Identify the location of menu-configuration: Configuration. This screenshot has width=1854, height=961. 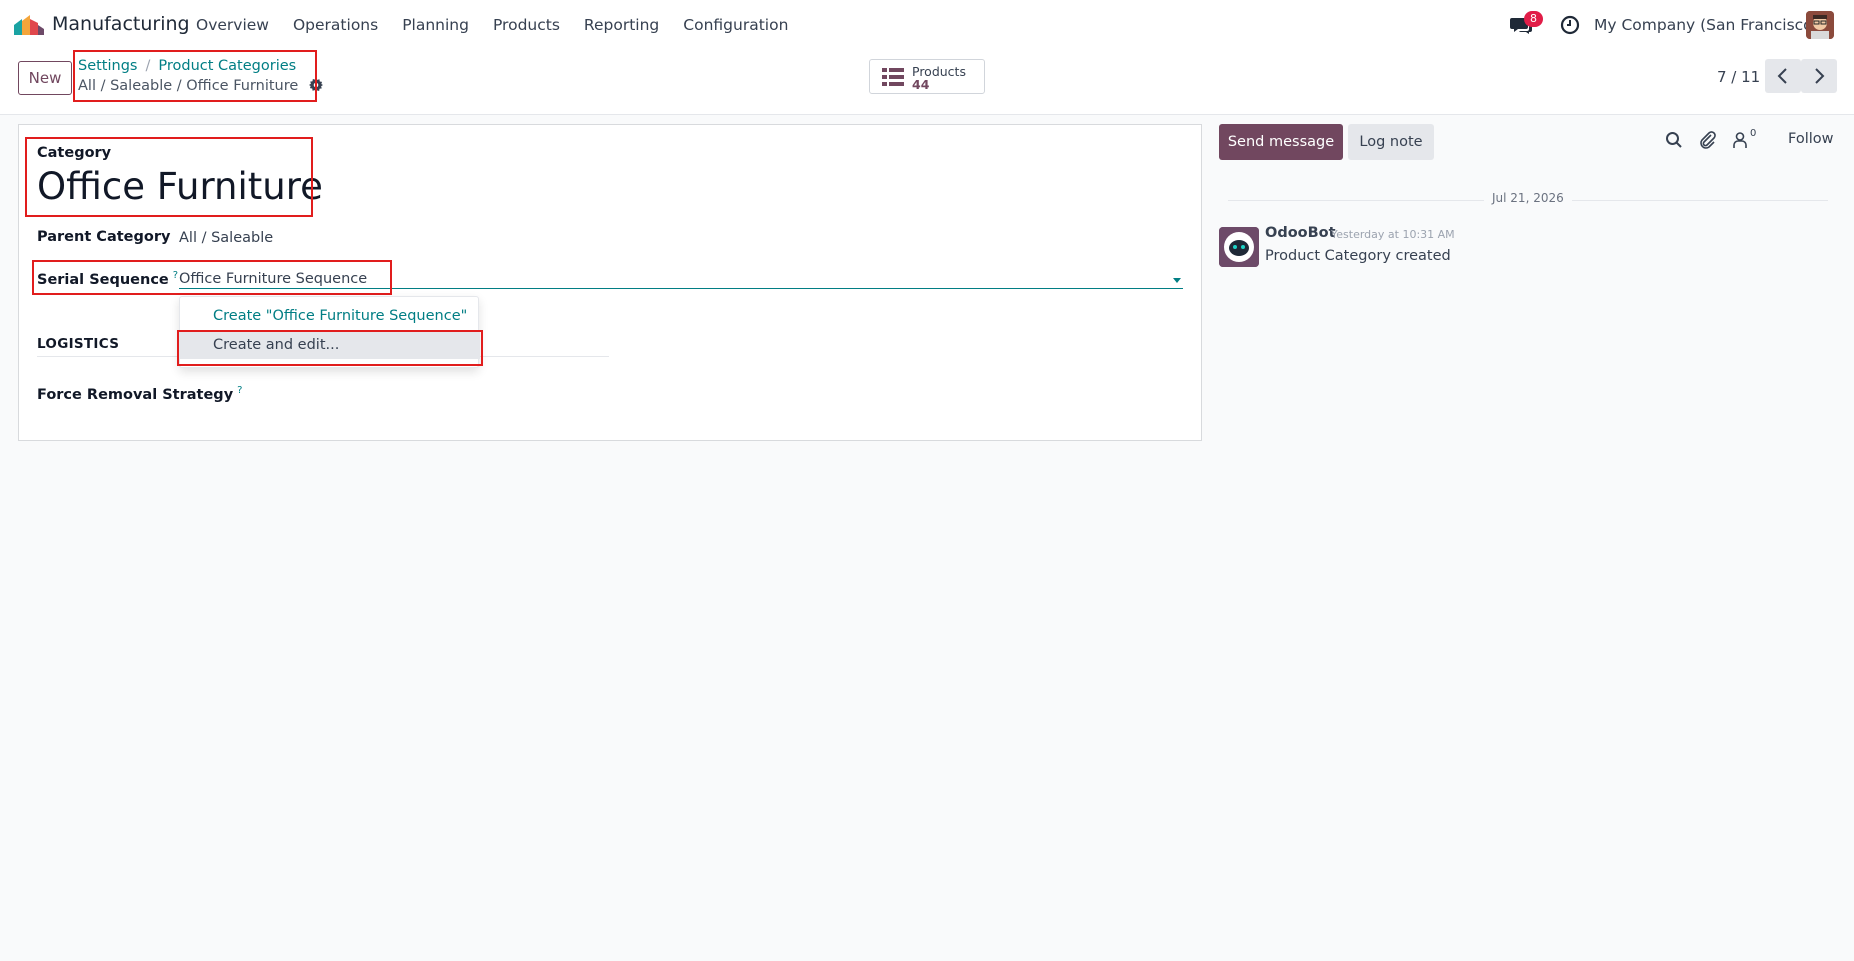
(735, 25).